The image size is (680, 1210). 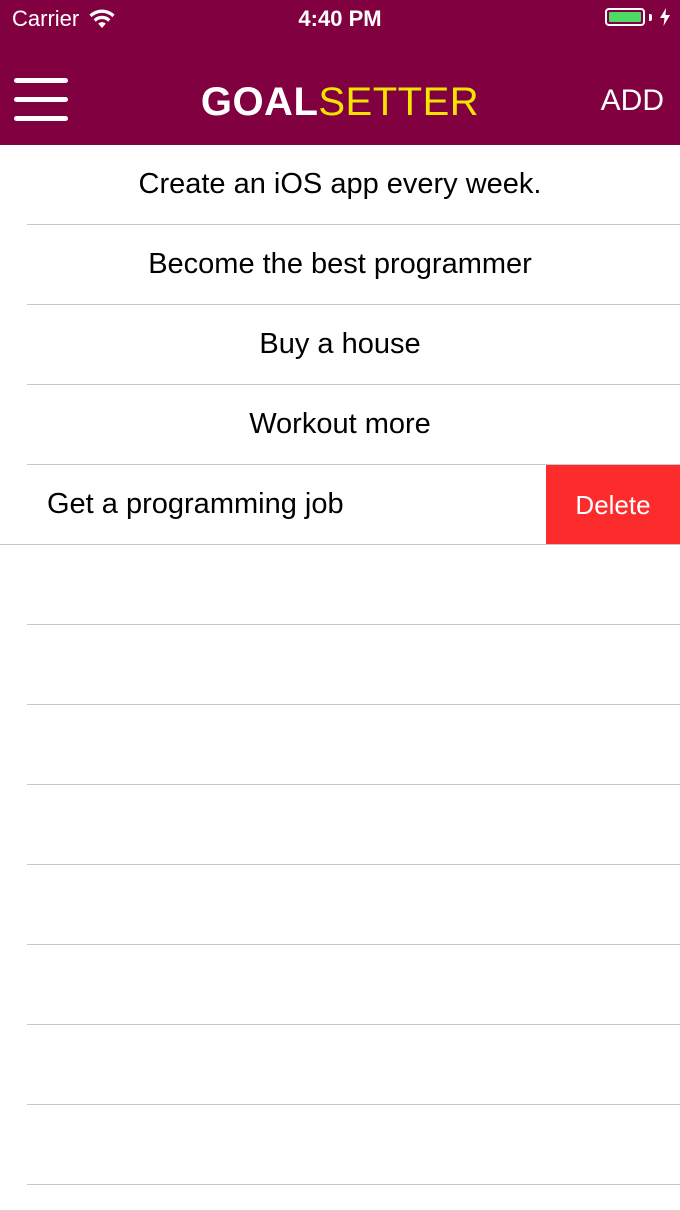 I want to click on goal-row: Create an iOS app every week., so click(x=353, y=185).